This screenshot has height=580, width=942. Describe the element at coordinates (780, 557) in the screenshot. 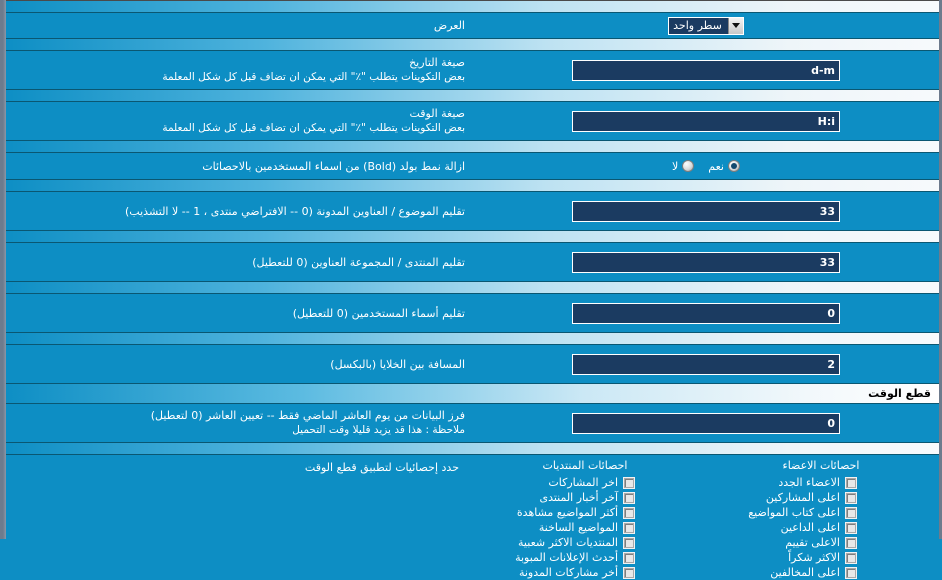

I see `checkbox-item: الاكثر شكراً` at that location.